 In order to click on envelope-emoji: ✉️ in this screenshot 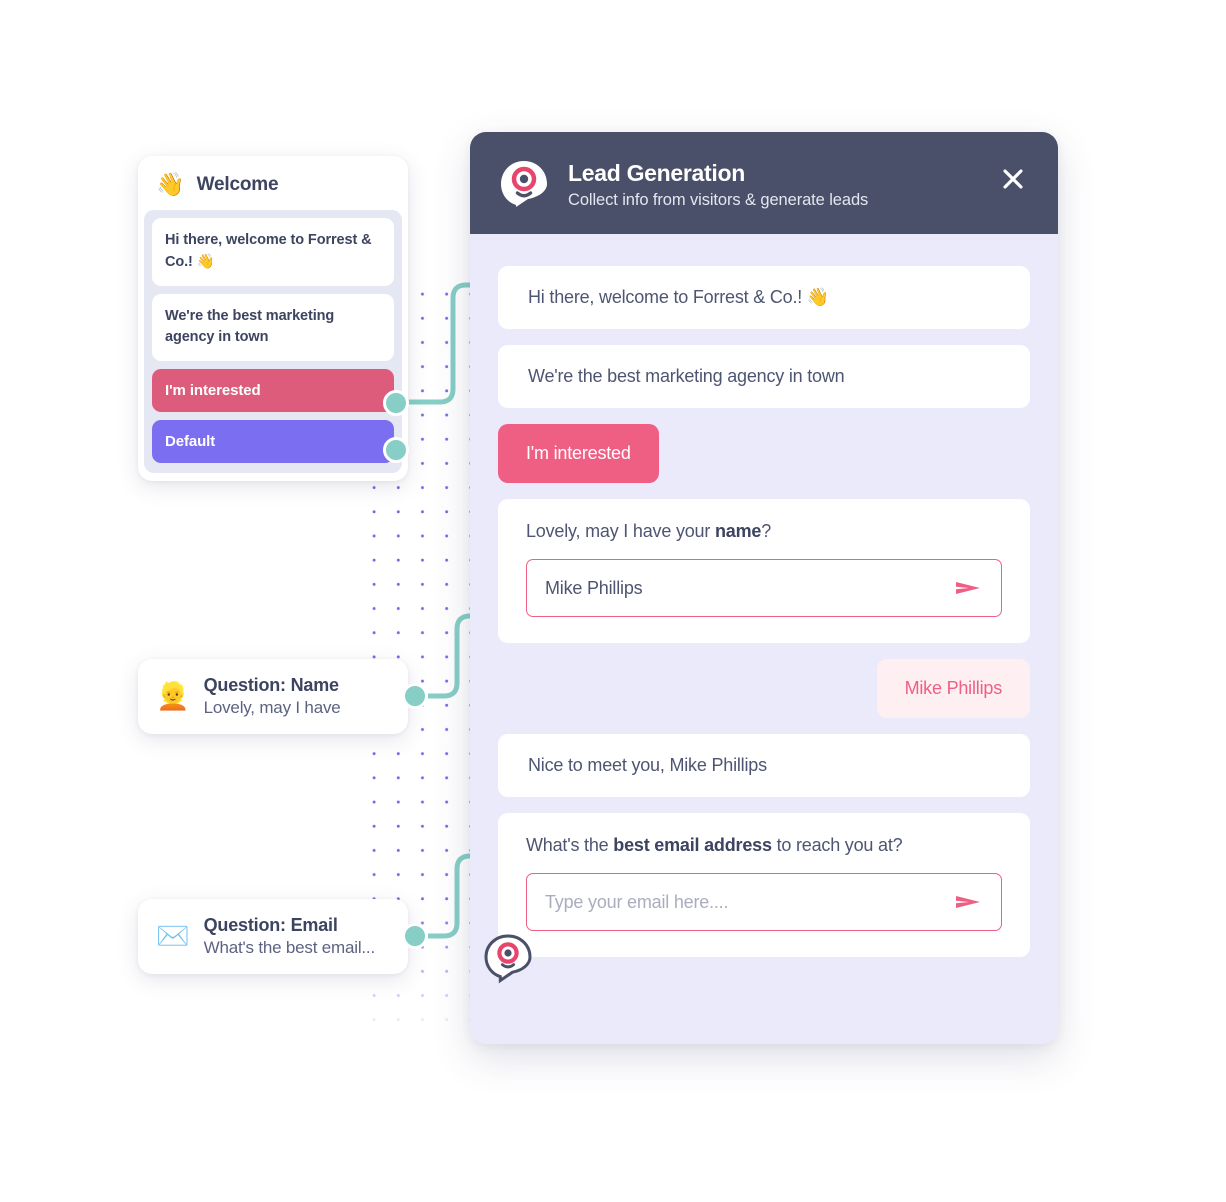, I will do `click(173, 936)`.